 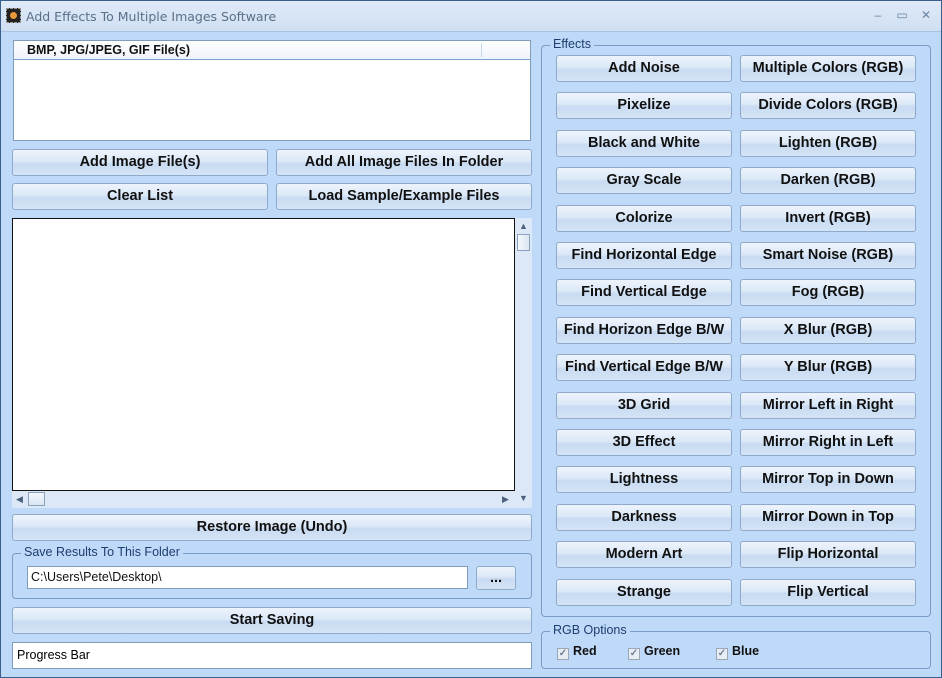 What do you see at coordinates (644, 554) in the screenshot?
I see `effect-button-modern-art: Modern Art` at bounding box center [644, 554].